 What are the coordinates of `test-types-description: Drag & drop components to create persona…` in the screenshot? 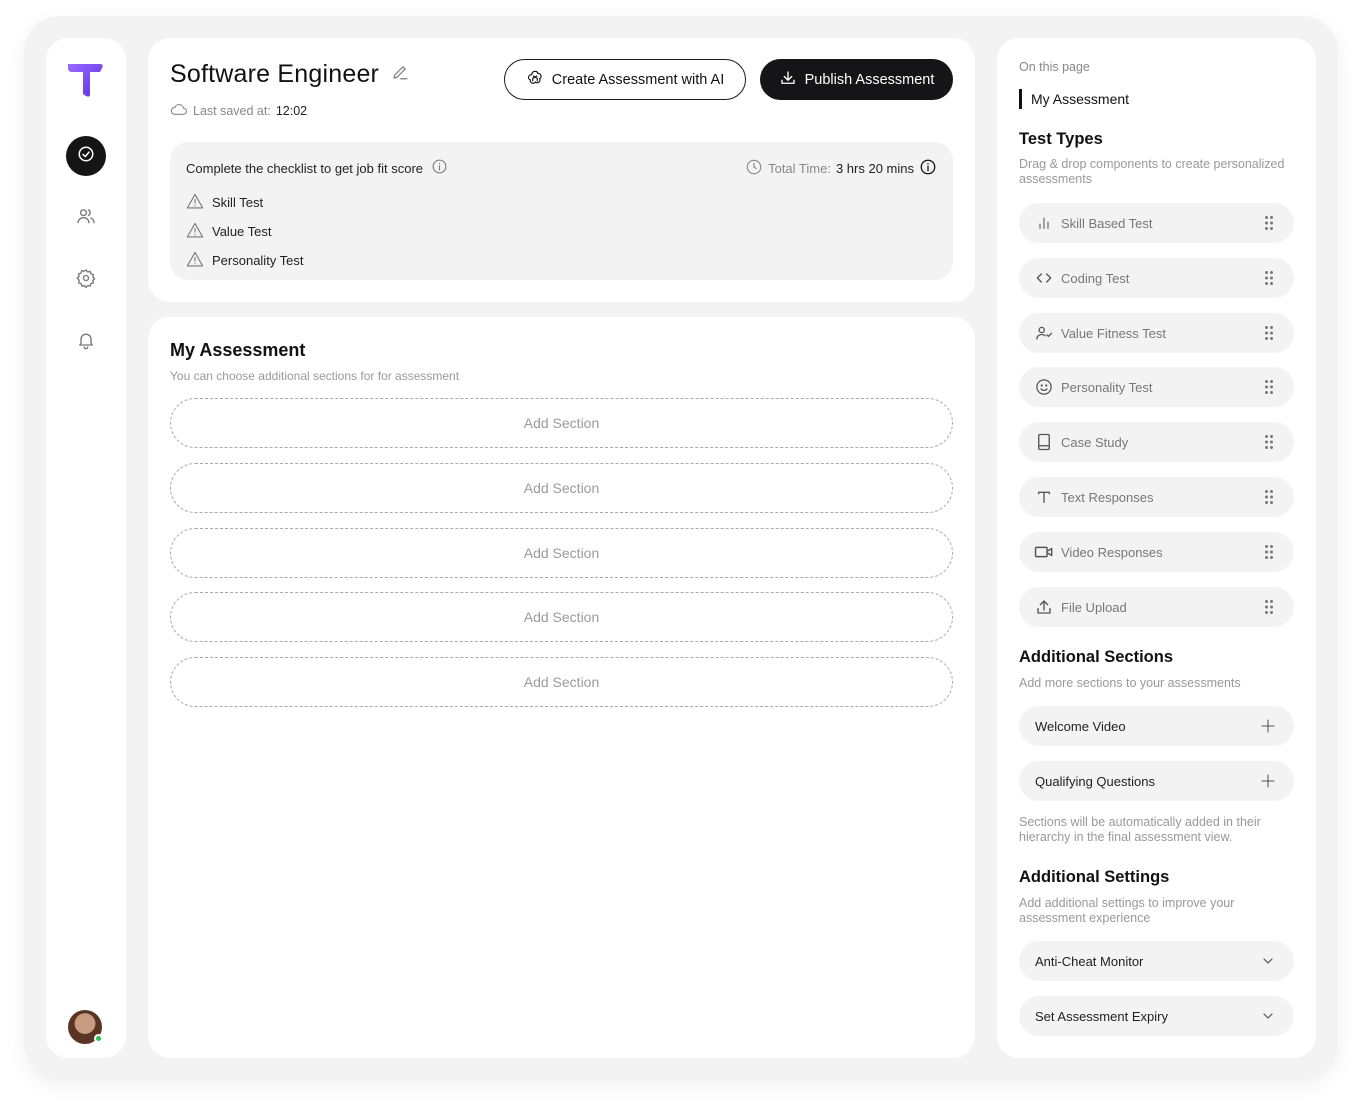 It's located at (1152, 171).